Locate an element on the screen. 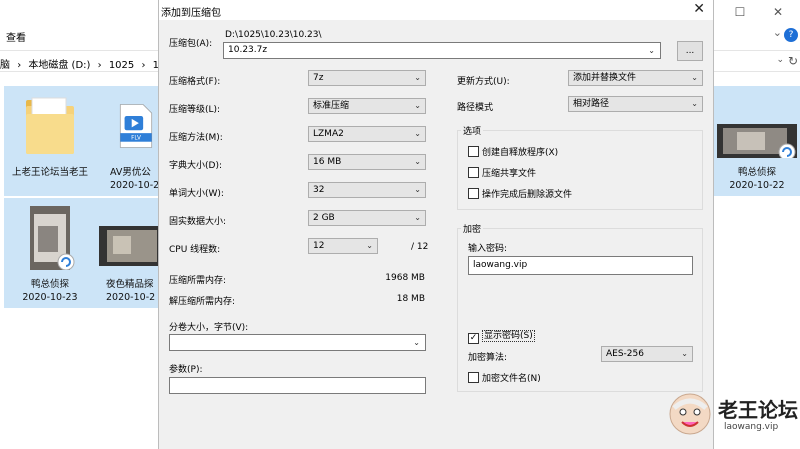  dialog-titlebar: 添加到压缩包 ✕ is located at coordinates (436, 10).